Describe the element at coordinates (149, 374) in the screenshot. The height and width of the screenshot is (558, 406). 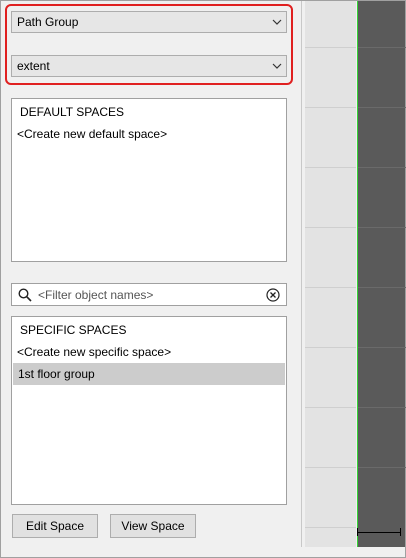
I see `list-item-1st-floor-group: 1st floor group` at that location.